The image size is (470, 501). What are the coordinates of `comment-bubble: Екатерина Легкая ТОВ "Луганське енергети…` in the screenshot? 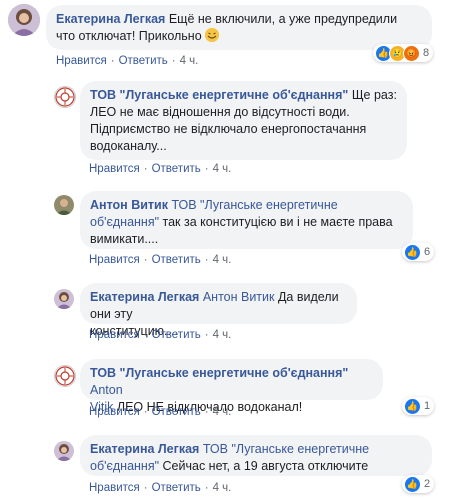 It's located at (256, 455).